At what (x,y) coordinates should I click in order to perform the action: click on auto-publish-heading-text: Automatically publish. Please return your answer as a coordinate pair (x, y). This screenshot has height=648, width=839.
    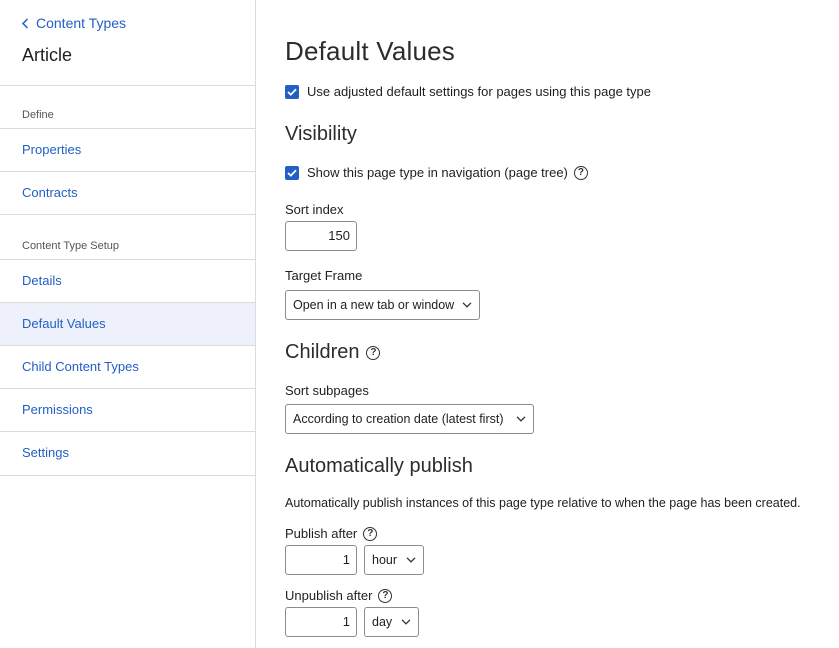
    Looking at the image, I should click on (379, 466).